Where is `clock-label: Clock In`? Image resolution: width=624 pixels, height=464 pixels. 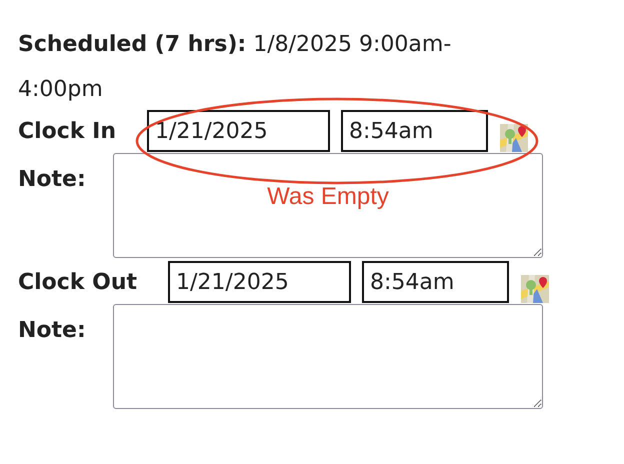
clock-label: Clock In is located at coordinates (67, 131).